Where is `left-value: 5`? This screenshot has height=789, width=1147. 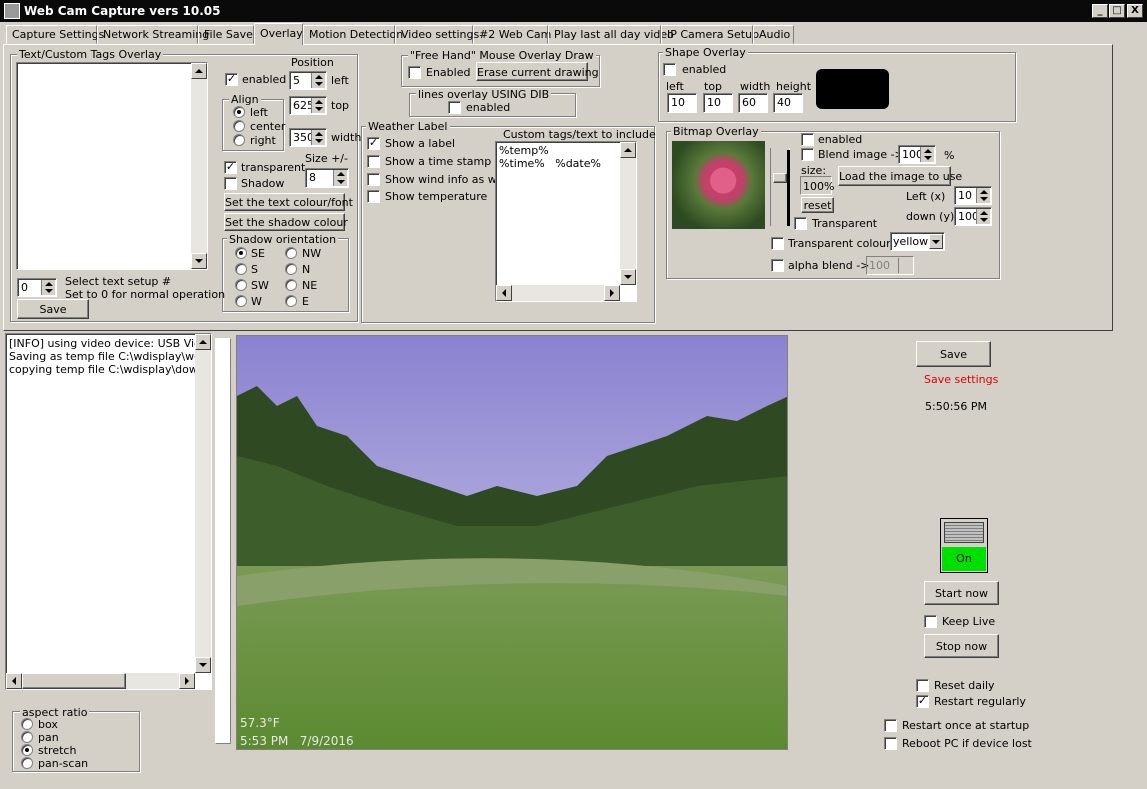 left-value: 5 is located at coordinates (296, 80).